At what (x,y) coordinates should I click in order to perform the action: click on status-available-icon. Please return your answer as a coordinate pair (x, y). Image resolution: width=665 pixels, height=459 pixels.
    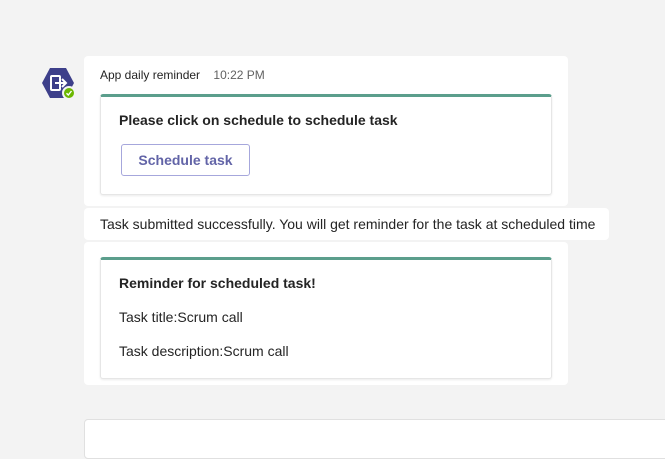
    Looking at the image, I should click on (69, 93).